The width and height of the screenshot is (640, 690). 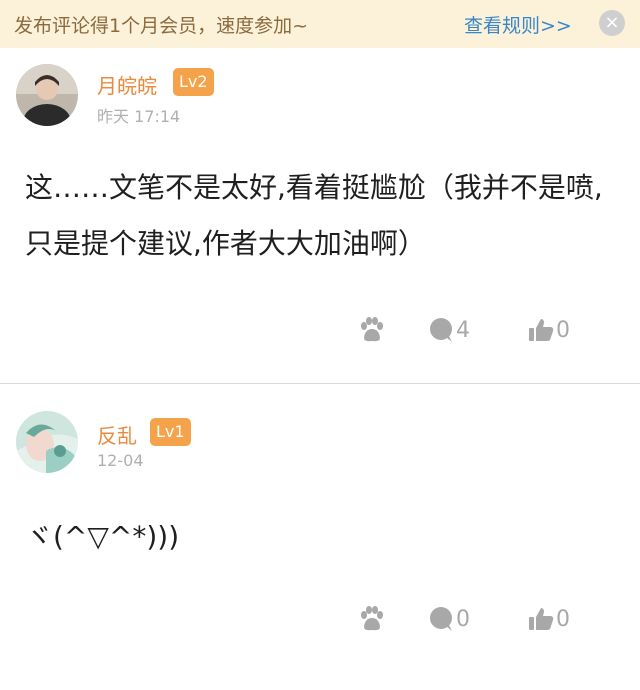 What do you see at coordinates (463, 330) in the screenshot?
I see `reply-count: 4` at bounding box center [463, 330].